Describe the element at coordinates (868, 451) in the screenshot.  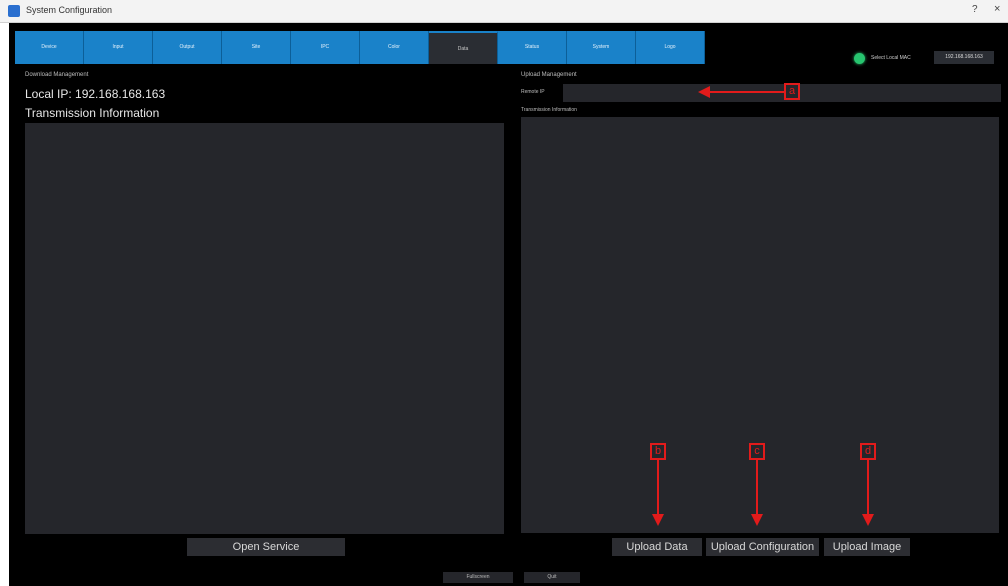
I see `annotation-d-label: d` at that location.